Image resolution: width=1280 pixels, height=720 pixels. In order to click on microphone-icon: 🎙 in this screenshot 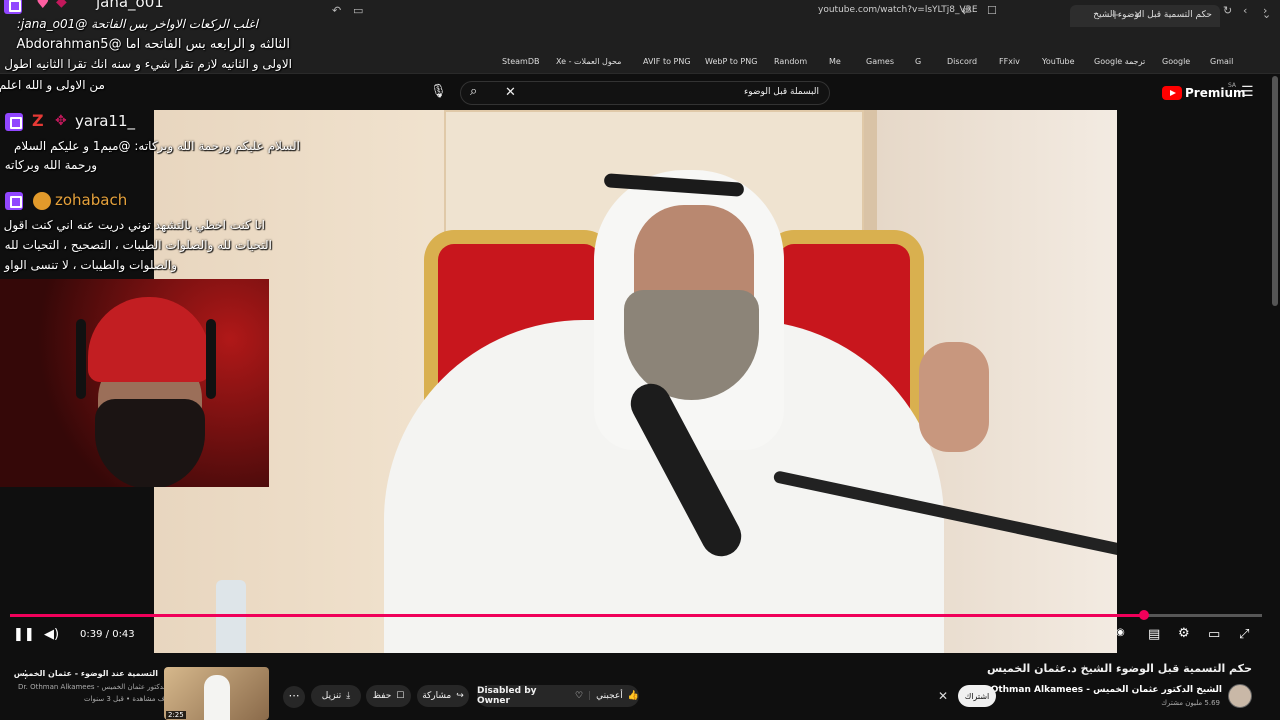, I will do `click(438, 91)`.